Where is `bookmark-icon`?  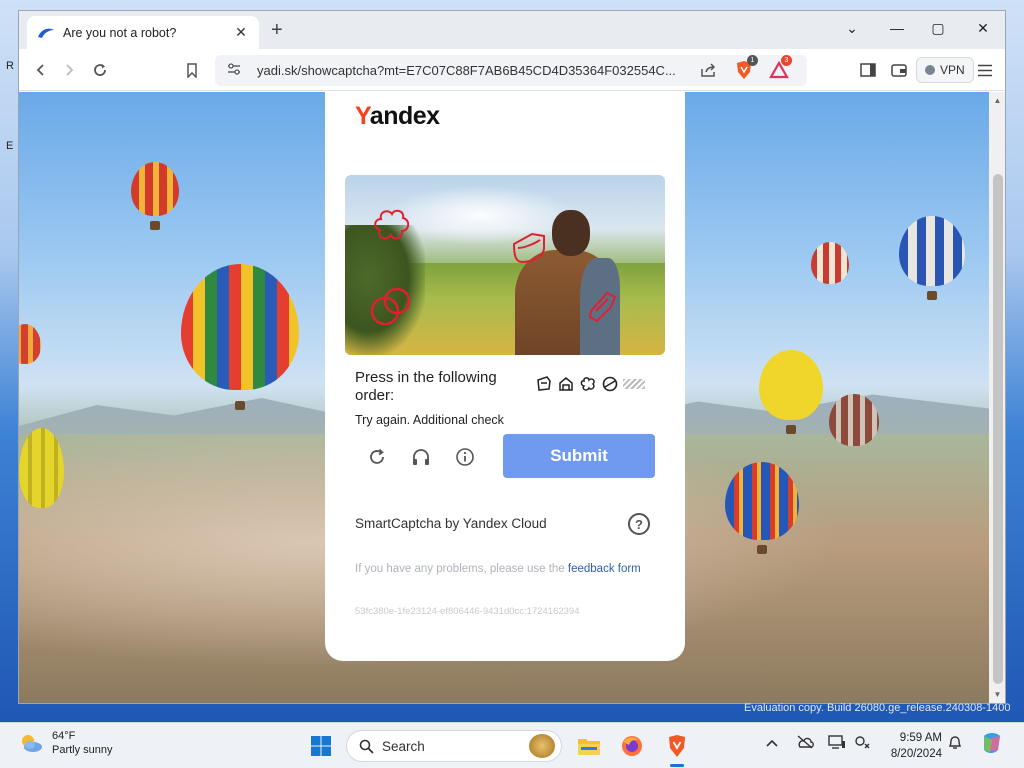
bookmark-icon is located at coordinates (192, 70).